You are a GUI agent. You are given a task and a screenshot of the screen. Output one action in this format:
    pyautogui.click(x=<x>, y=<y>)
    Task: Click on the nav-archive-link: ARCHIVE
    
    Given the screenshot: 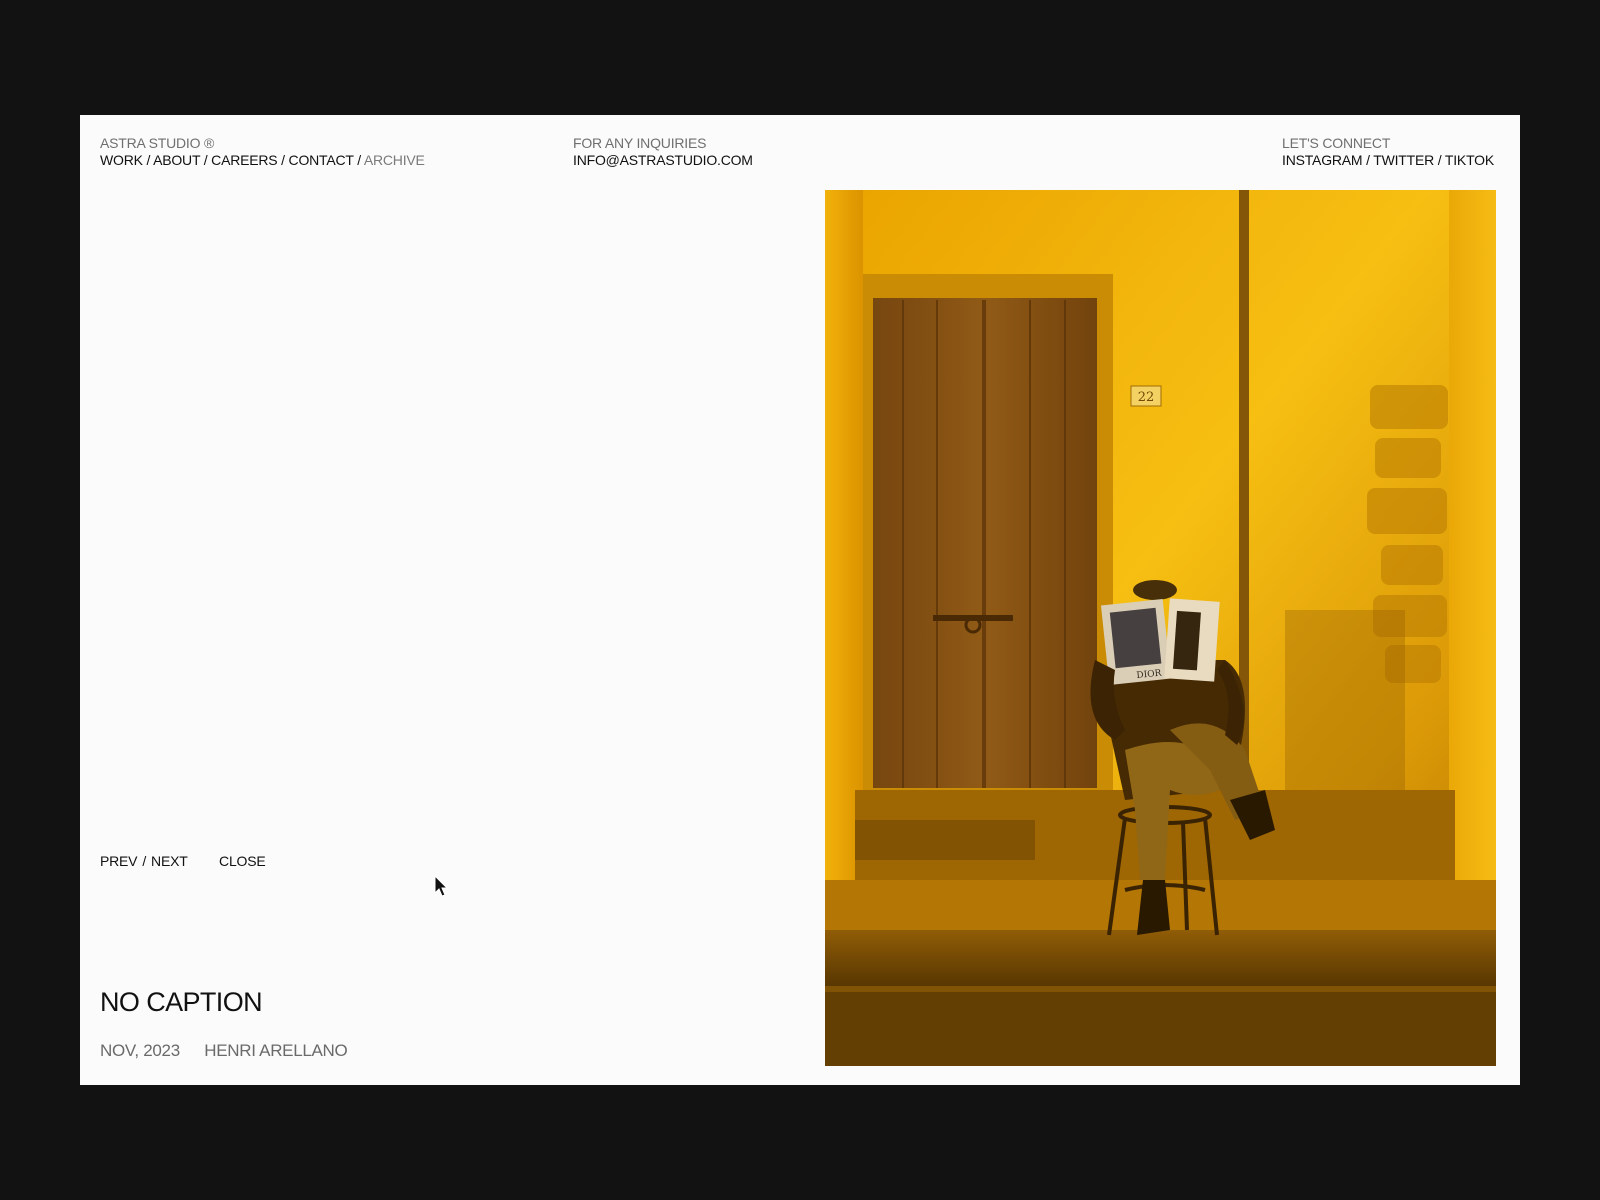 What is the action you would take?
    pyautogui.click(x=394, y=160)
    